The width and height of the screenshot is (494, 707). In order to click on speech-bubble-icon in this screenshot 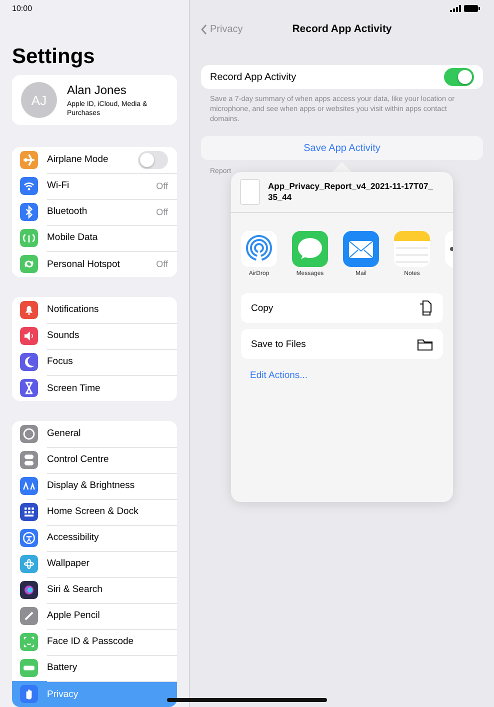, I will do `click(310, 249)`.